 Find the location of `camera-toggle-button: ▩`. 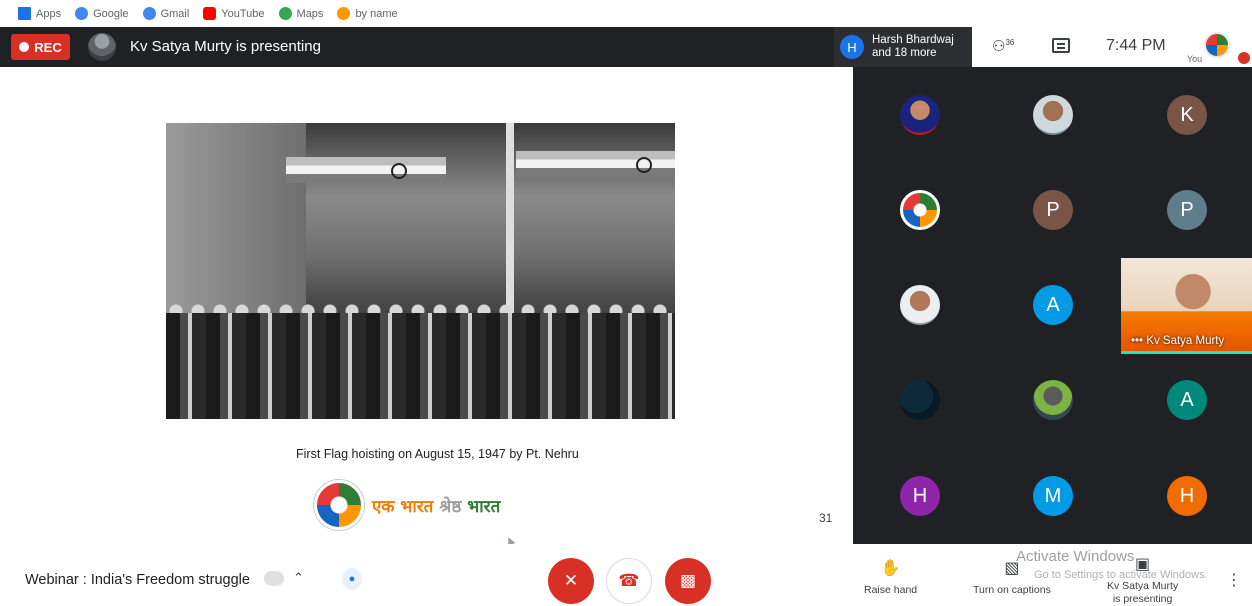

camera-toggle-button: ▩ is located at coordinates (688, 581).